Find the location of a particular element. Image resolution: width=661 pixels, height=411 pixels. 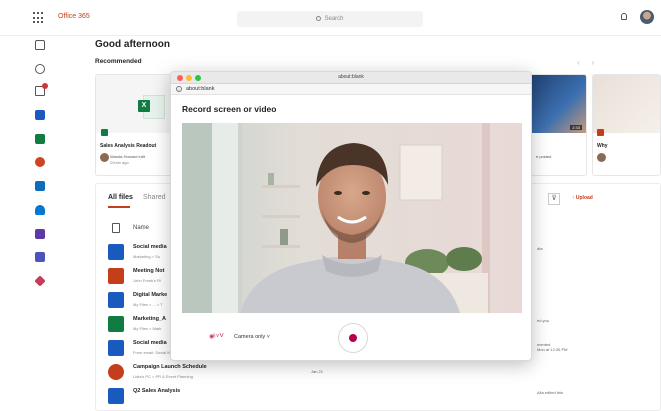

search-icon is located at coordinates (319, 18).